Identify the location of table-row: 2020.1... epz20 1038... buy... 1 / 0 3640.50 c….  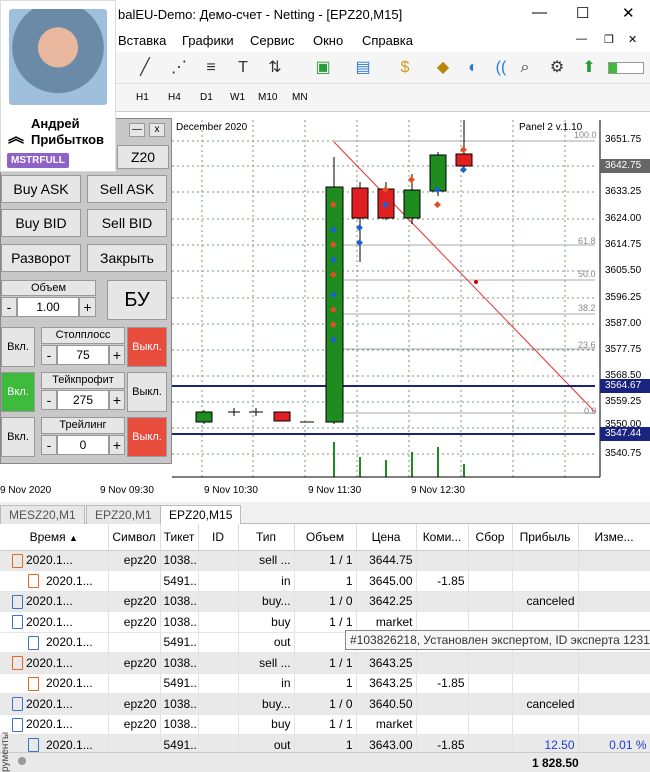
(325, 704).